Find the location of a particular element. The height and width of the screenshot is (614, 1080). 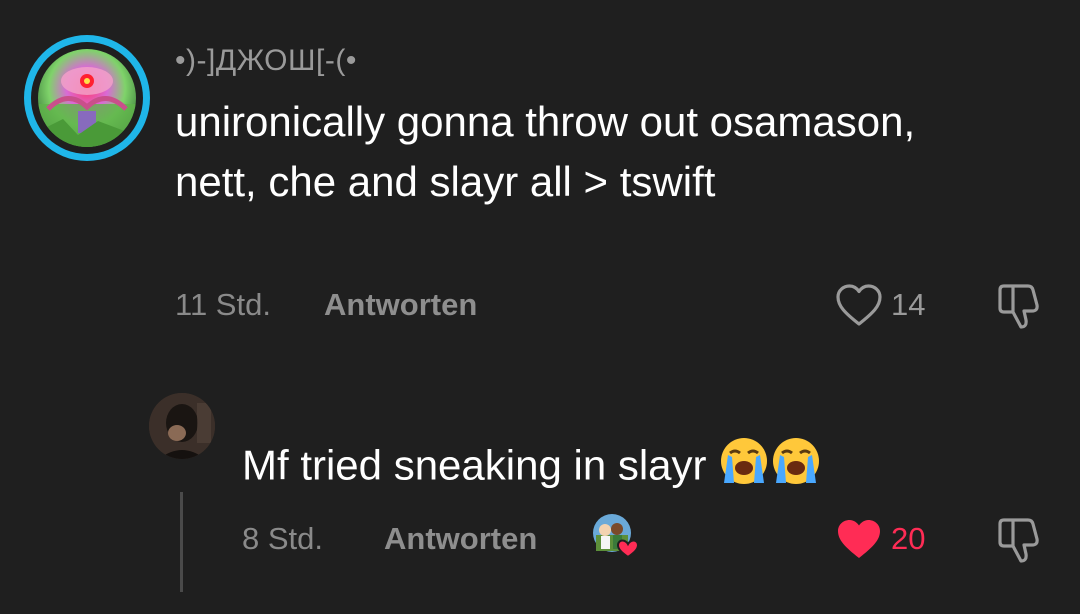

reply-avatar is located at coordinates (182, 426).